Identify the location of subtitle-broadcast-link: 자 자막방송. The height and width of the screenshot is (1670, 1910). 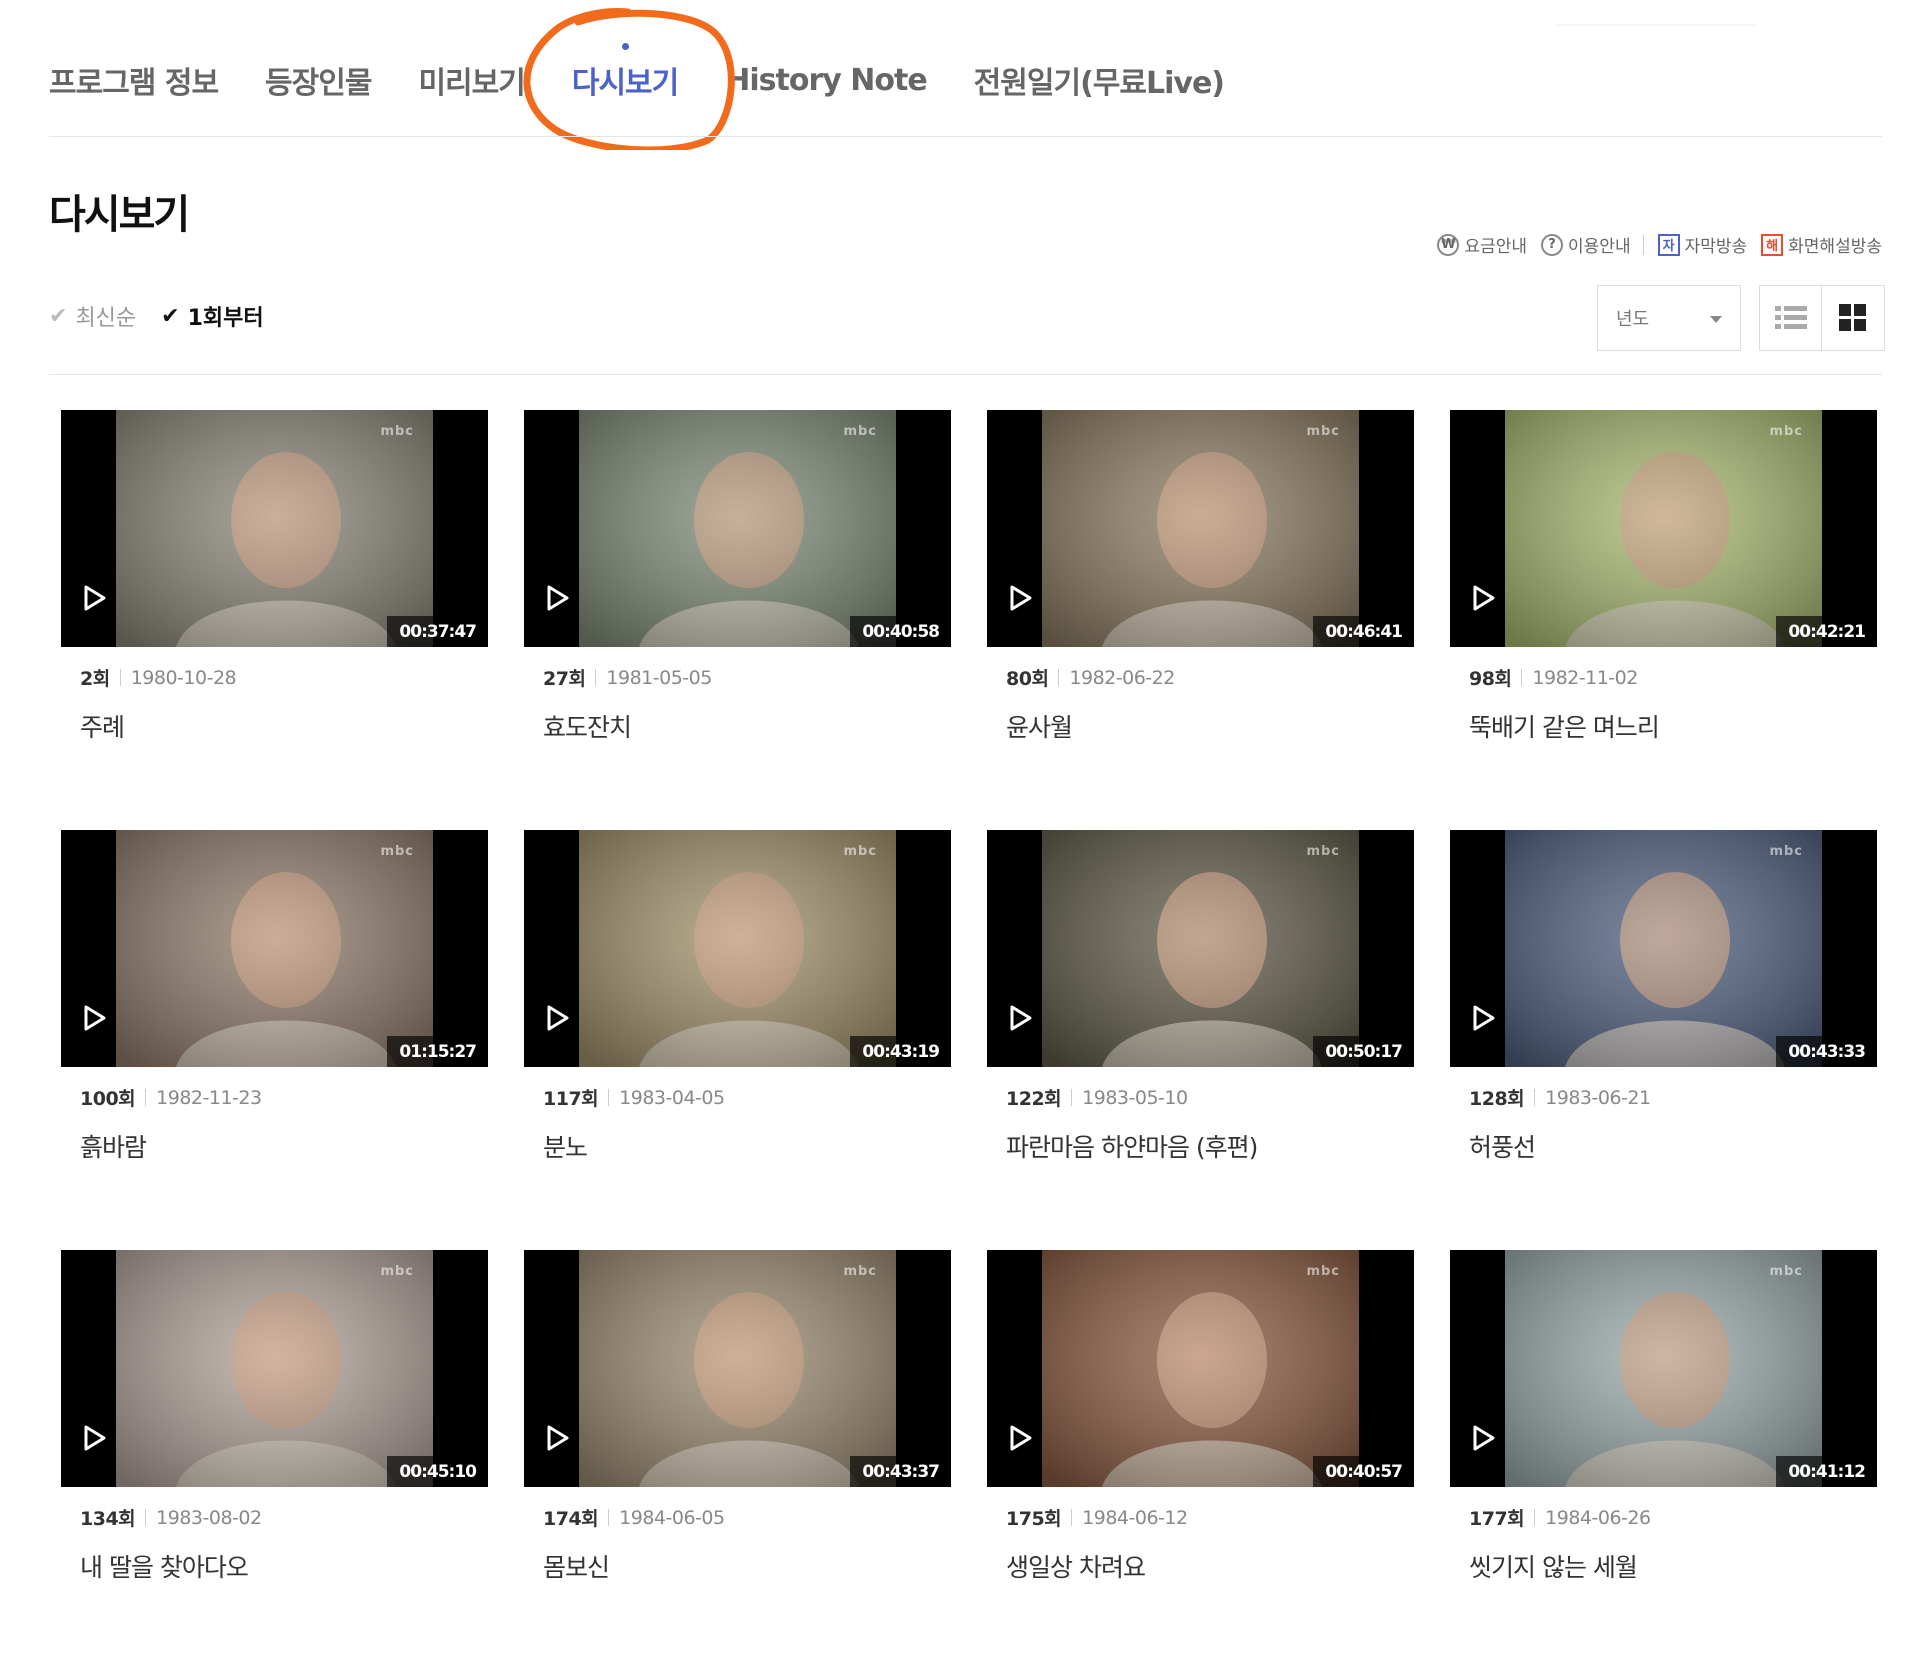
(1702, 244).